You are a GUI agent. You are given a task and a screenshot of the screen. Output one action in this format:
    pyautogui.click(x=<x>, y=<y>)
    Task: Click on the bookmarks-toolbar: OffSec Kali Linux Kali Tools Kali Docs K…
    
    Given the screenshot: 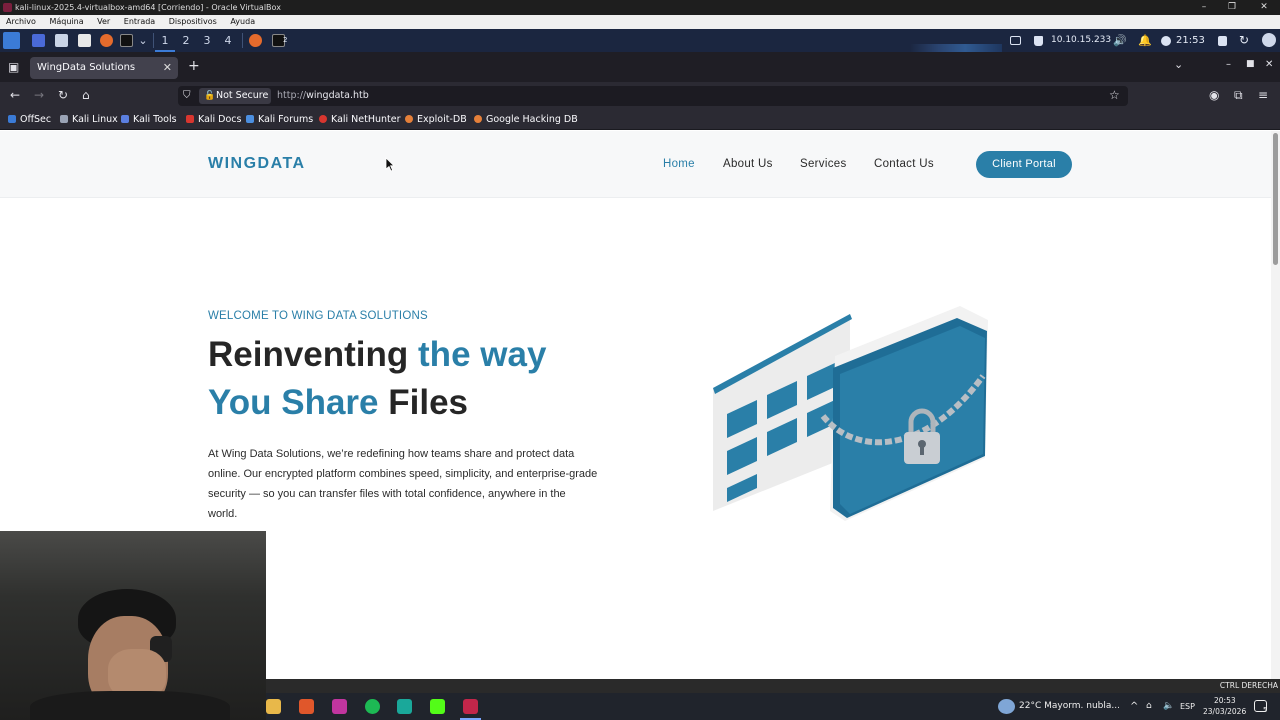 What is the action you would take?
    pyautogui.click(x=640, y=120)
    